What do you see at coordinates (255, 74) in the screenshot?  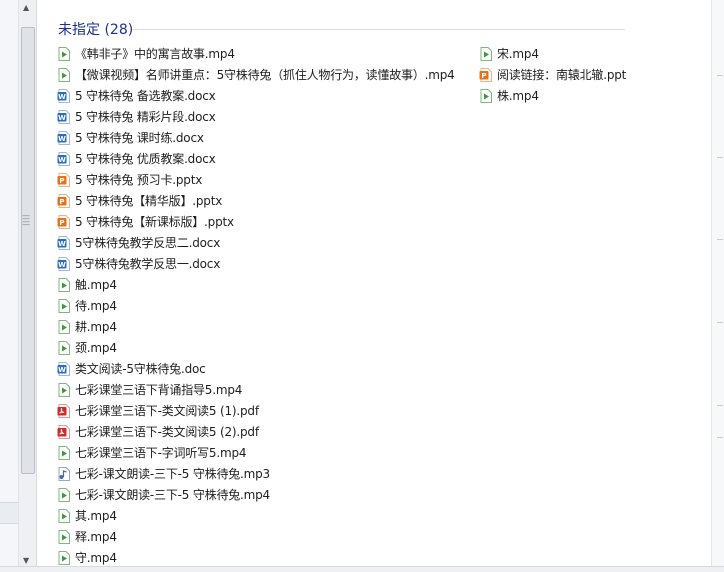 I see `file-item: 【微课视频】名师讲重点：5守株待兔（抓住人物行为，读懂故事）.mp4` at bounding box center [255, 74].